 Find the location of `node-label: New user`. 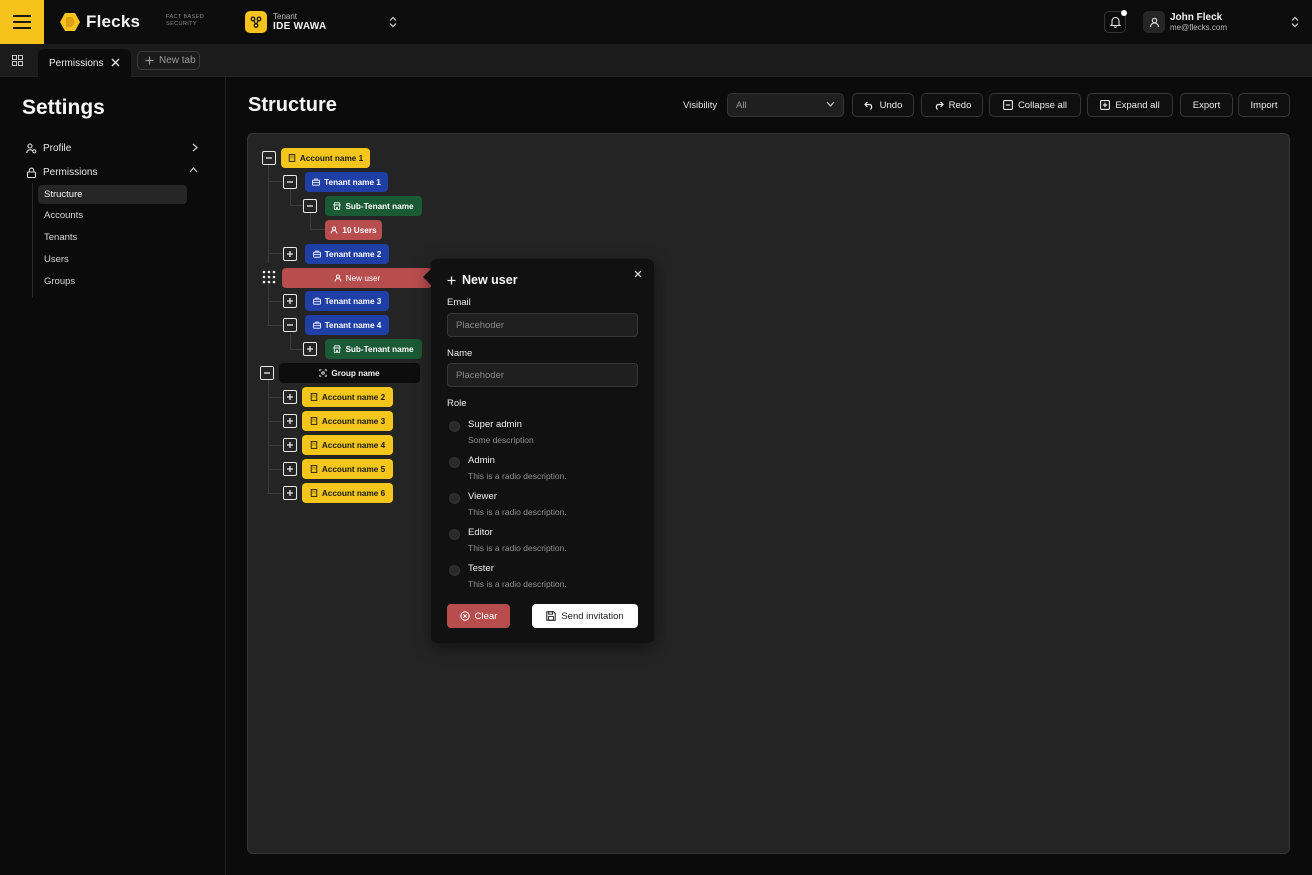

node-label: New user is located at coordinates (363, 278).